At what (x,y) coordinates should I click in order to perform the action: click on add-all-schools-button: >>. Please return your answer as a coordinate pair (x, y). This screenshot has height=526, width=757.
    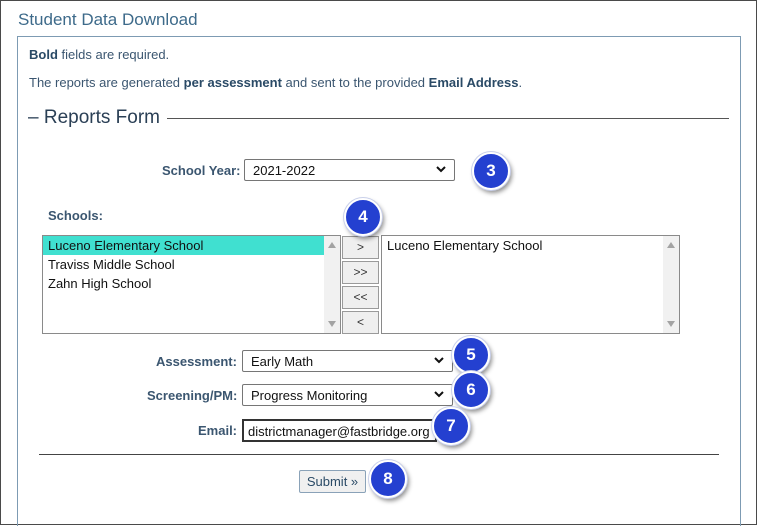
    Looking at the image, I should click on (360, 272).